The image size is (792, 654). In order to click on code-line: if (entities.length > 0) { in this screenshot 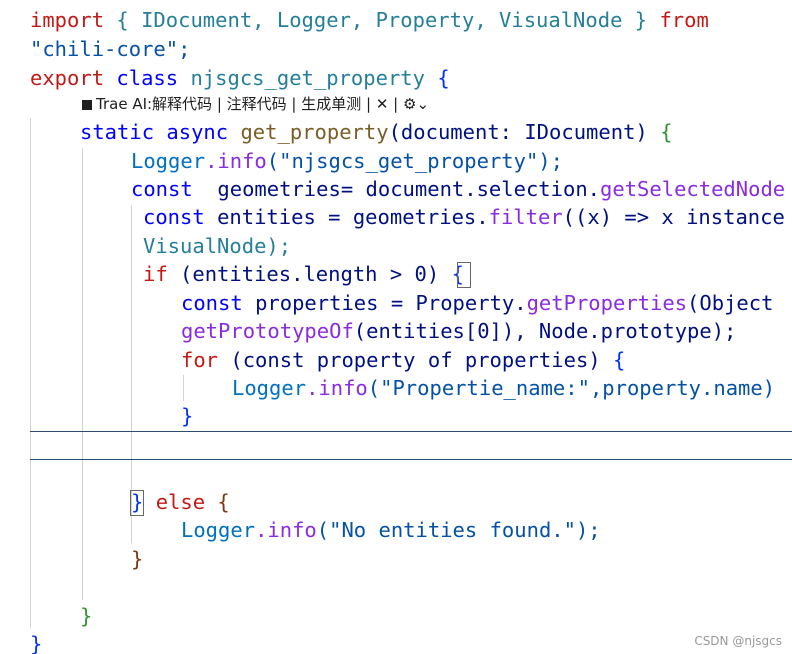, I will do `click(303, 274)`.